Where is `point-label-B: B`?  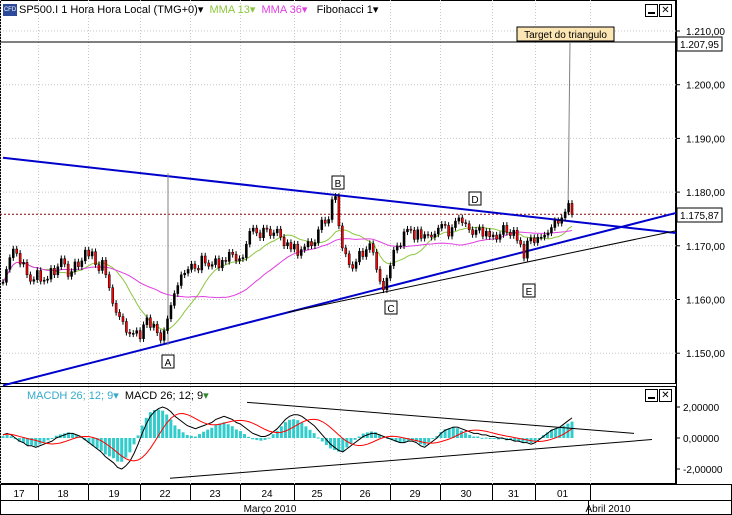 point-label-B: B is located at coordinates (338, 184).